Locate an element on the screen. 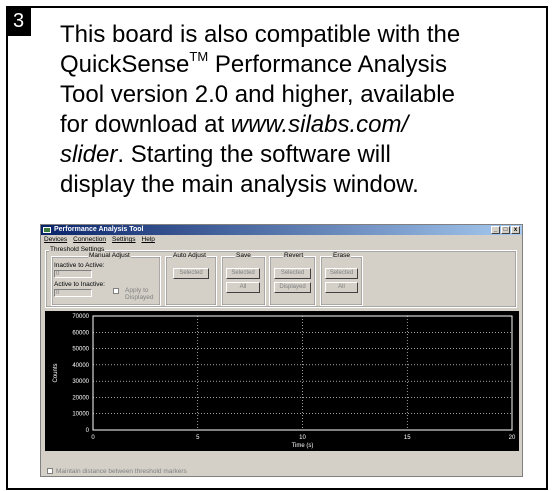  maximize-button: □ is located at coordinates (505, 230).